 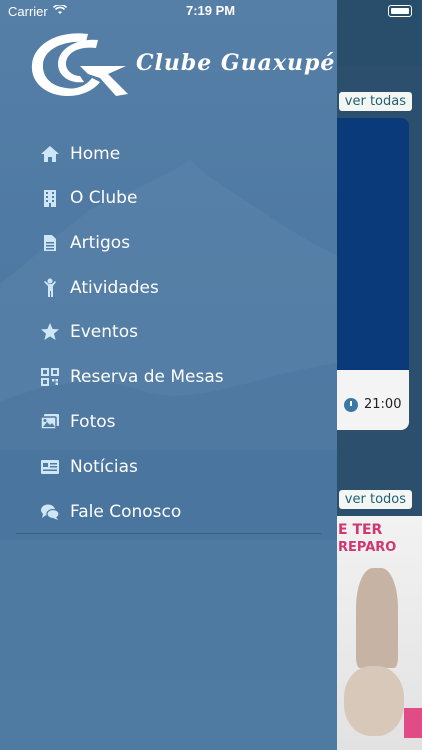 I want to click on menu-label-fale-conosco: Fale Conosco, so click(x=126, y=512).